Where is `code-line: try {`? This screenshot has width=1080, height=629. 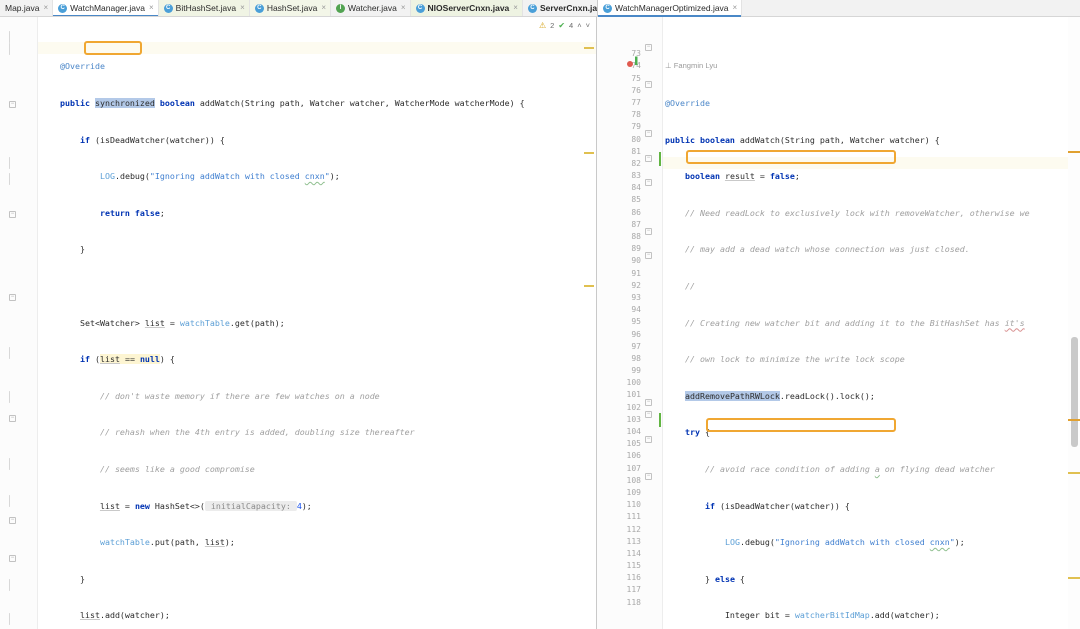
code-line: try { is located at coordinates (697, 432).